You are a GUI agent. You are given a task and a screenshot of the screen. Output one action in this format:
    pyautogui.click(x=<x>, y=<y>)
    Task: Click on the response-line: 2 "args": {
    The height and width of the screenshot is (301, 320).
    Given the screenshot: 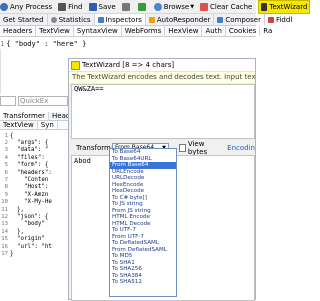 What is the action you would take?
    pyautogui.click(x=26, y=143)
    